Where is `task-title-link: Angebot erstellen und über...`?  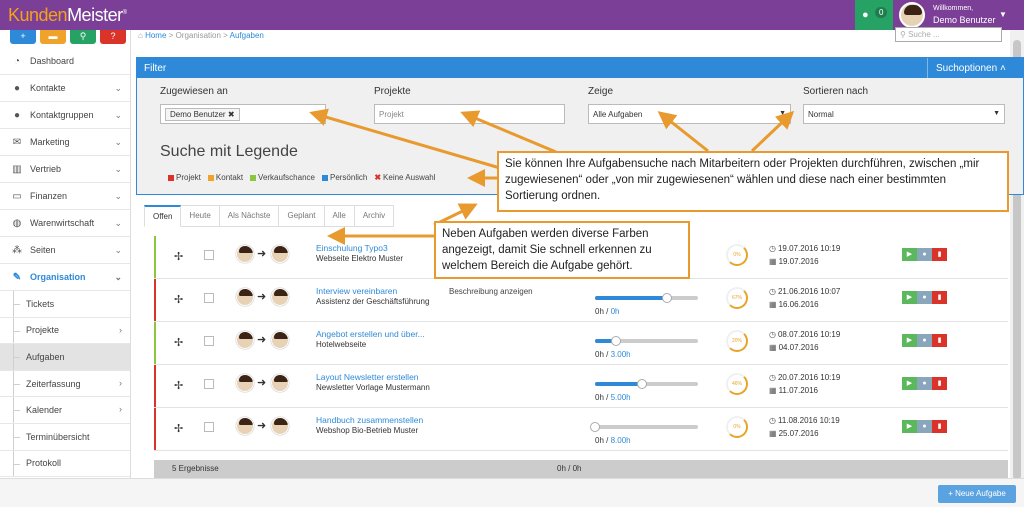
task-title-link: Angebot erstellen und über... is located at coordinates (370, 334).